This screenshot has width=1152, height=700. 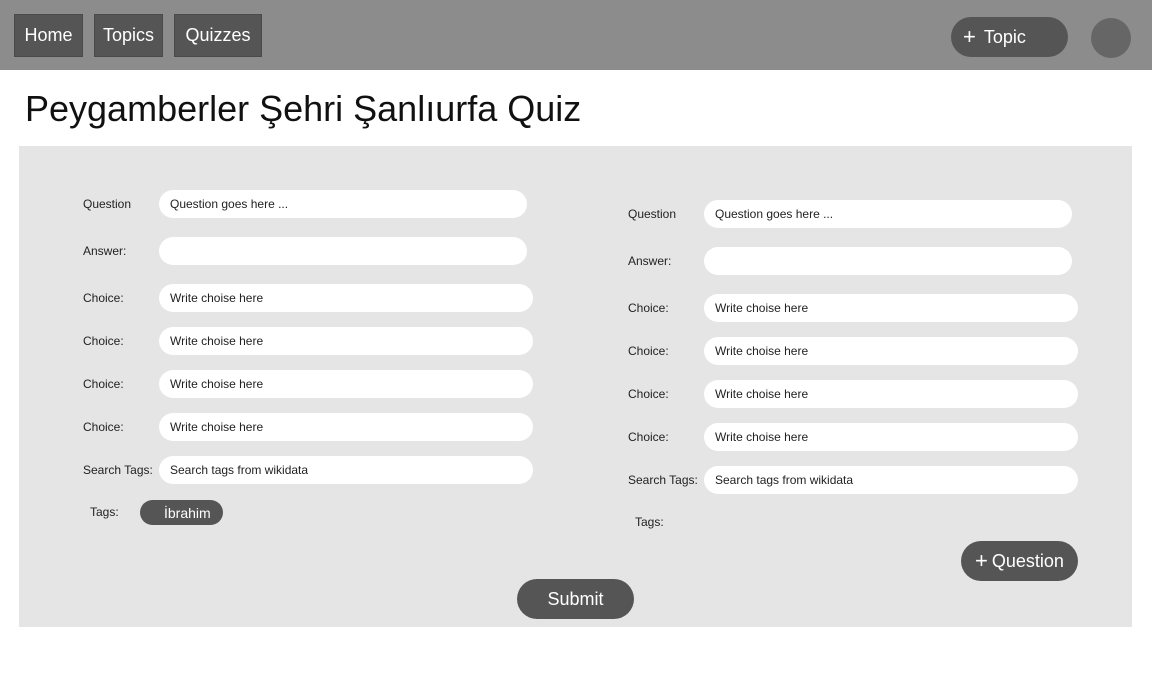 I want to click on add-question-button: + Question, so click(x=1019, y=561).